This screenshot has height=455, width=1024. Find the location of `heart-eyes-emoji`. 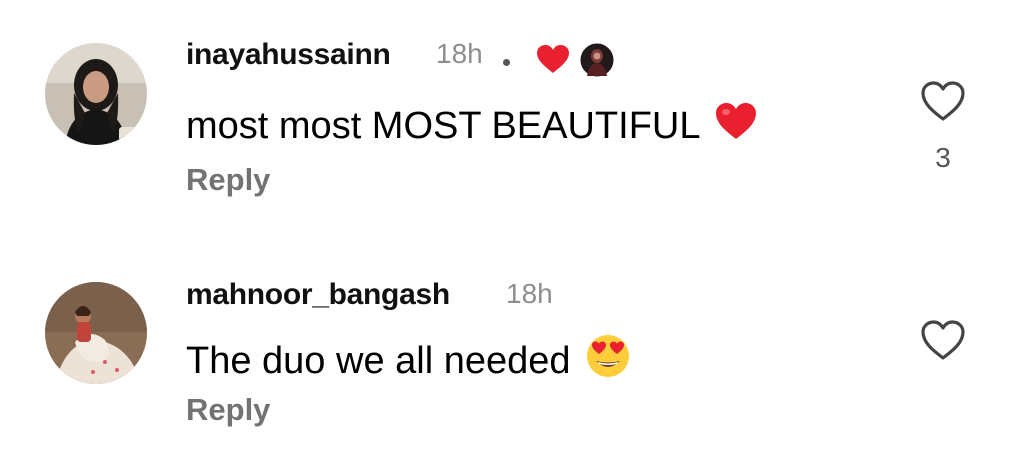

heart-eyes-emoji is located at coordinates (608, 361).